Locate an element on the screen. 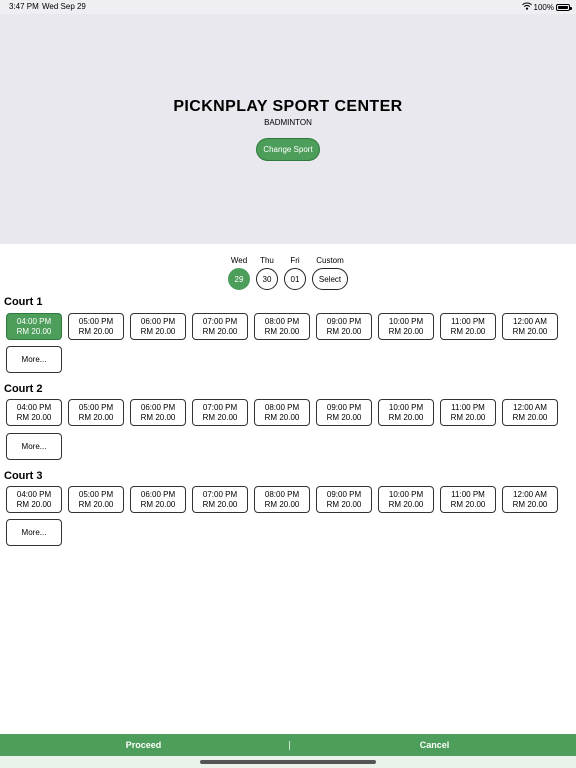  court-title: Court 3 is located at coordinates (23, 476).